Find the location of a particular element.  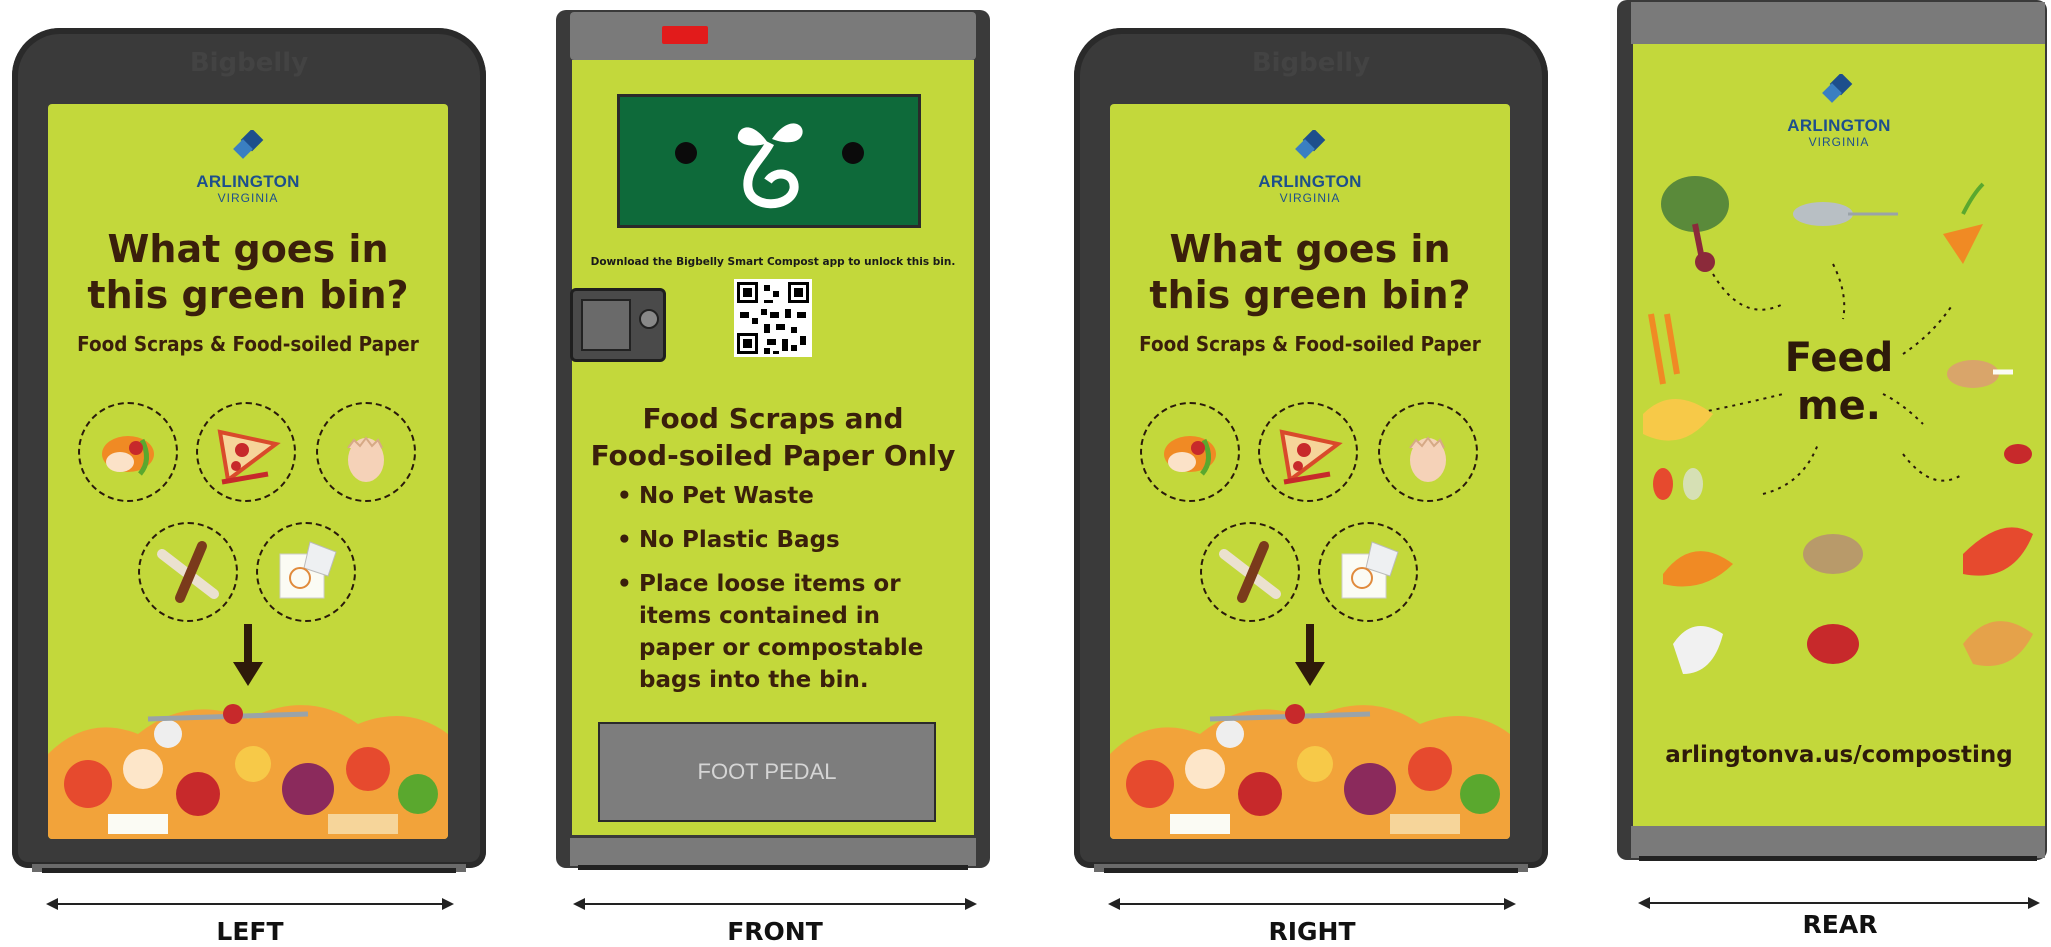

latch-plate is located at coordinates (606, 325).